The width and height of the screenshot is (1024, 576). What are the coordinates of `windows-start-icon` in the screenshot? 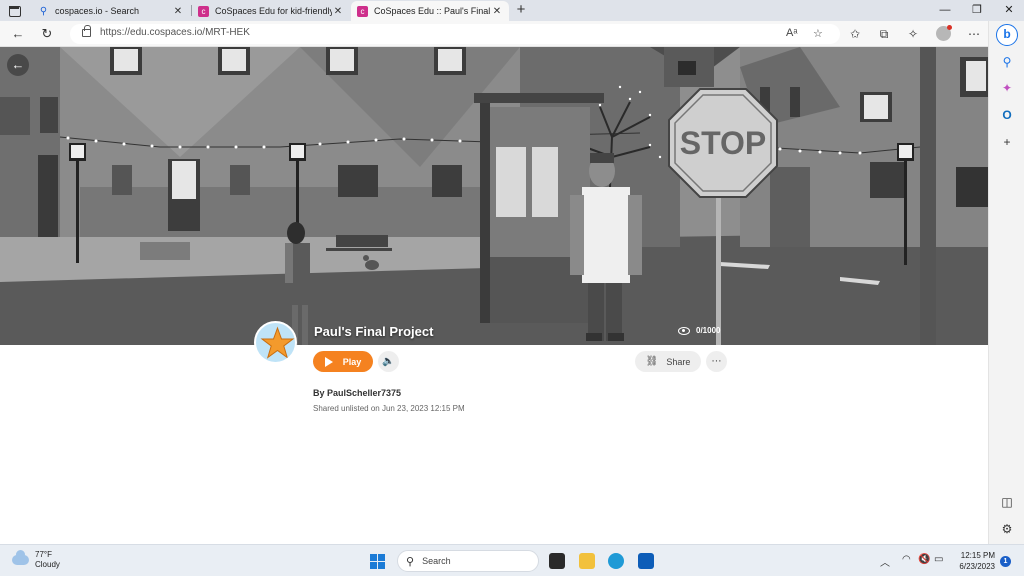 It's located at (377, 561).